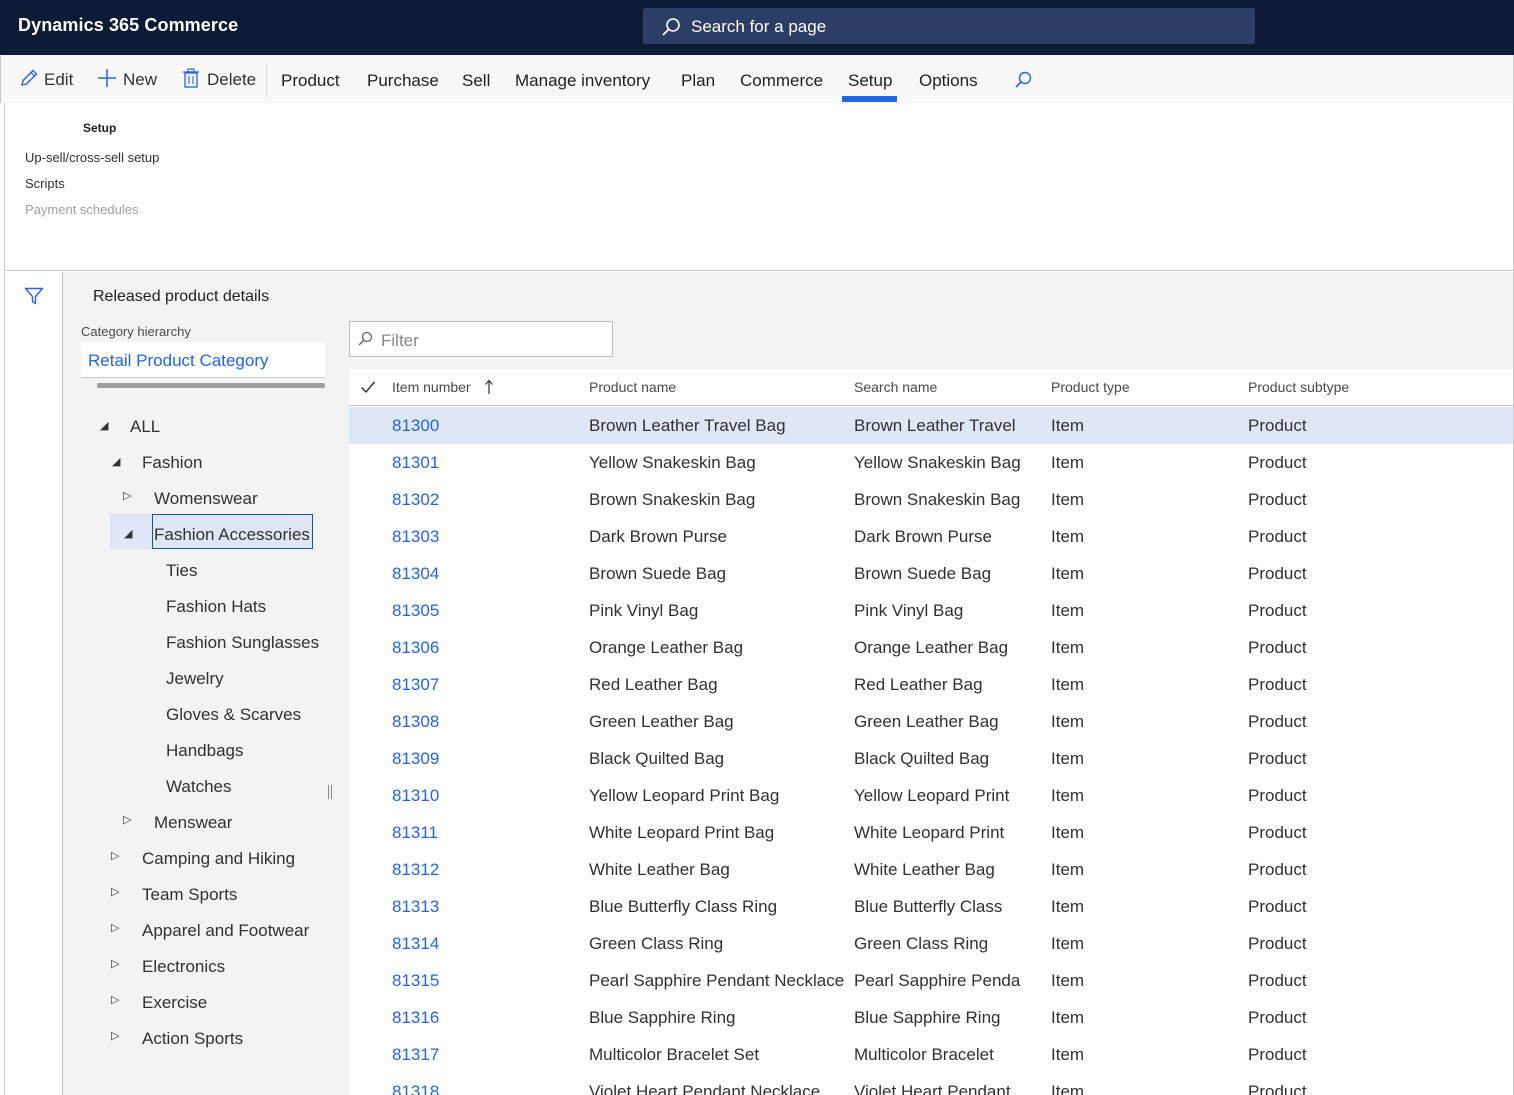  What do you see at coordinates (145, 427) in the screenshot?
I see `tree-node-all: ALL` at bounding box center [145, 427].